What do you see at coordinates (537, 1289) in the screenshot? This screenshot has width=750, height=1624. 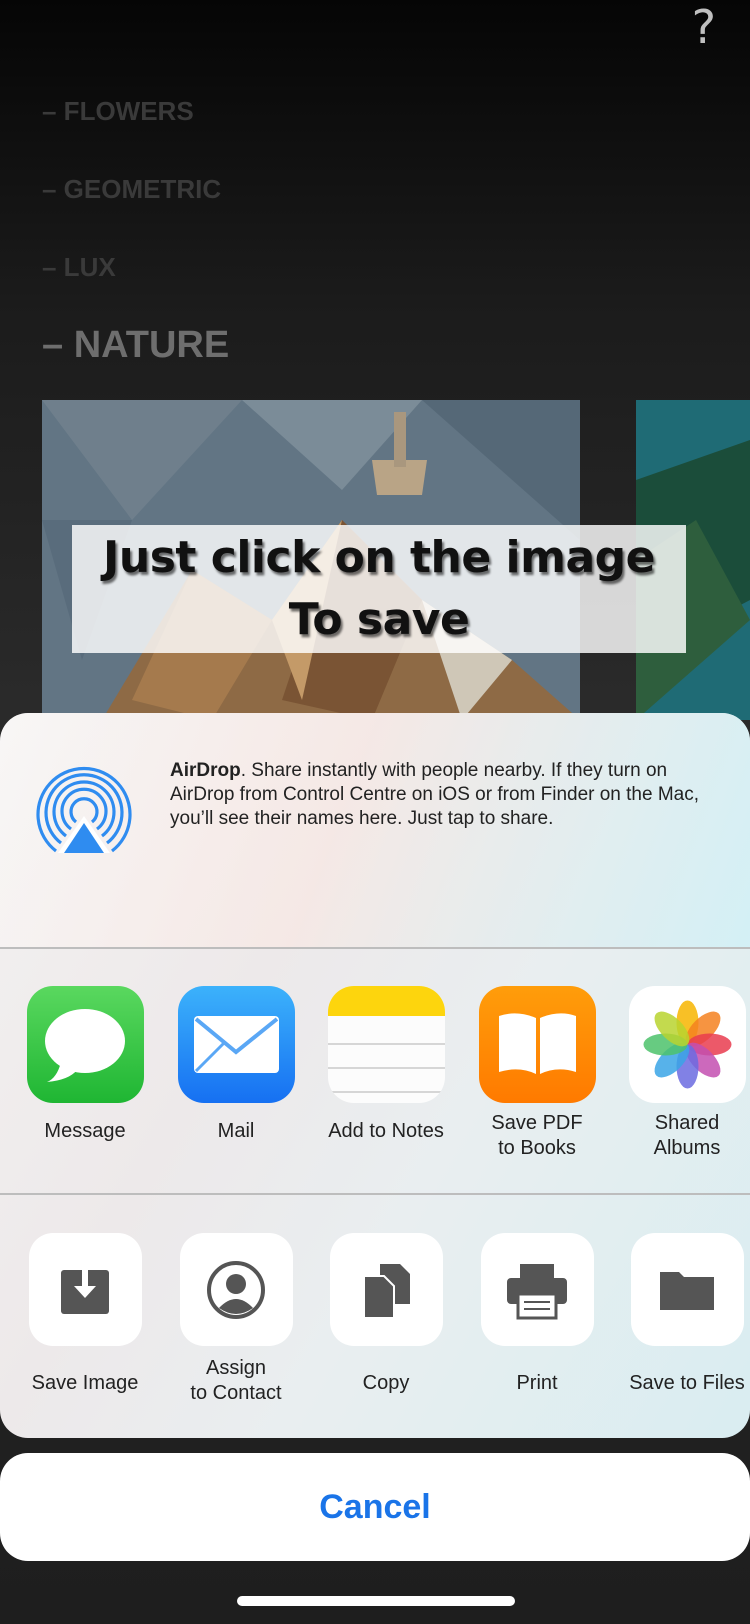 I see `print-icon` at bounding box center [537, 1289].